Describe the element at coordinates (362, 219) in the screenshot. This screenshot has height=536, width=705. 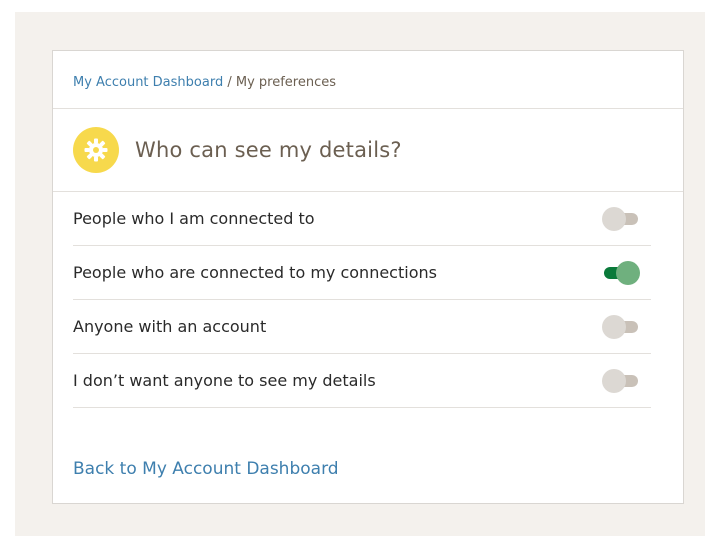
I see `option-row-connected: People who I am connected to` at that location.